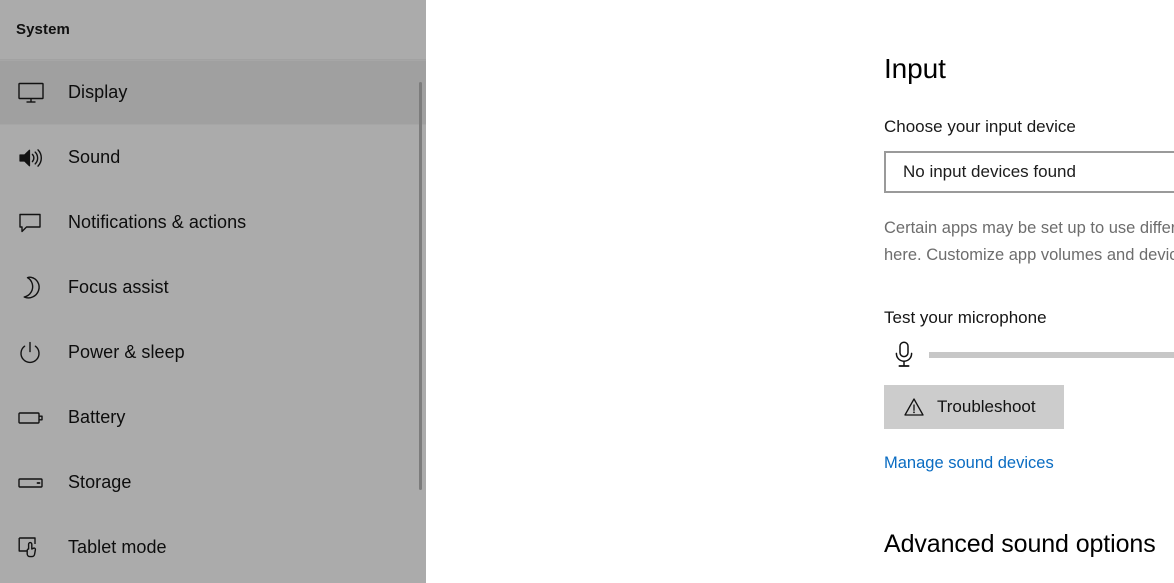  Describe the element at coordinates (213, 287) in the screenshot. I see `sidebar-item-focus-assist: Focus assist` at that location.